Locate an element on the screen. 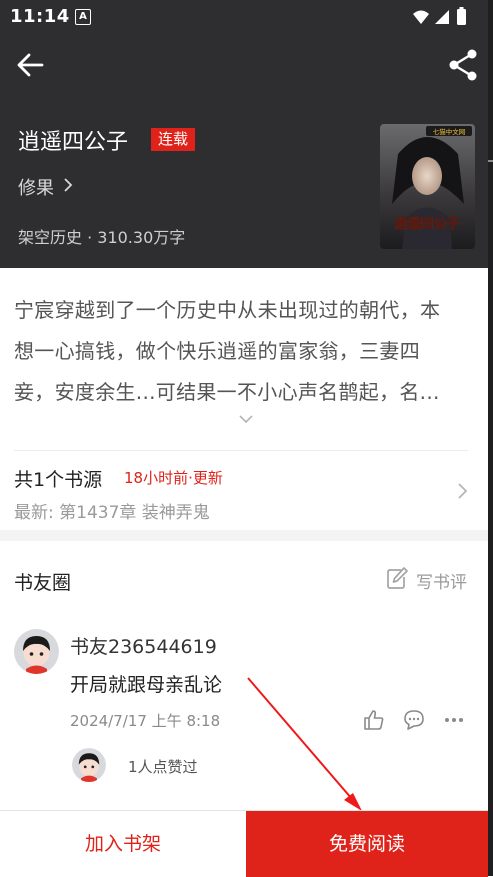  free-read-button: 免费阅读 is located at coordinates (367, 844).